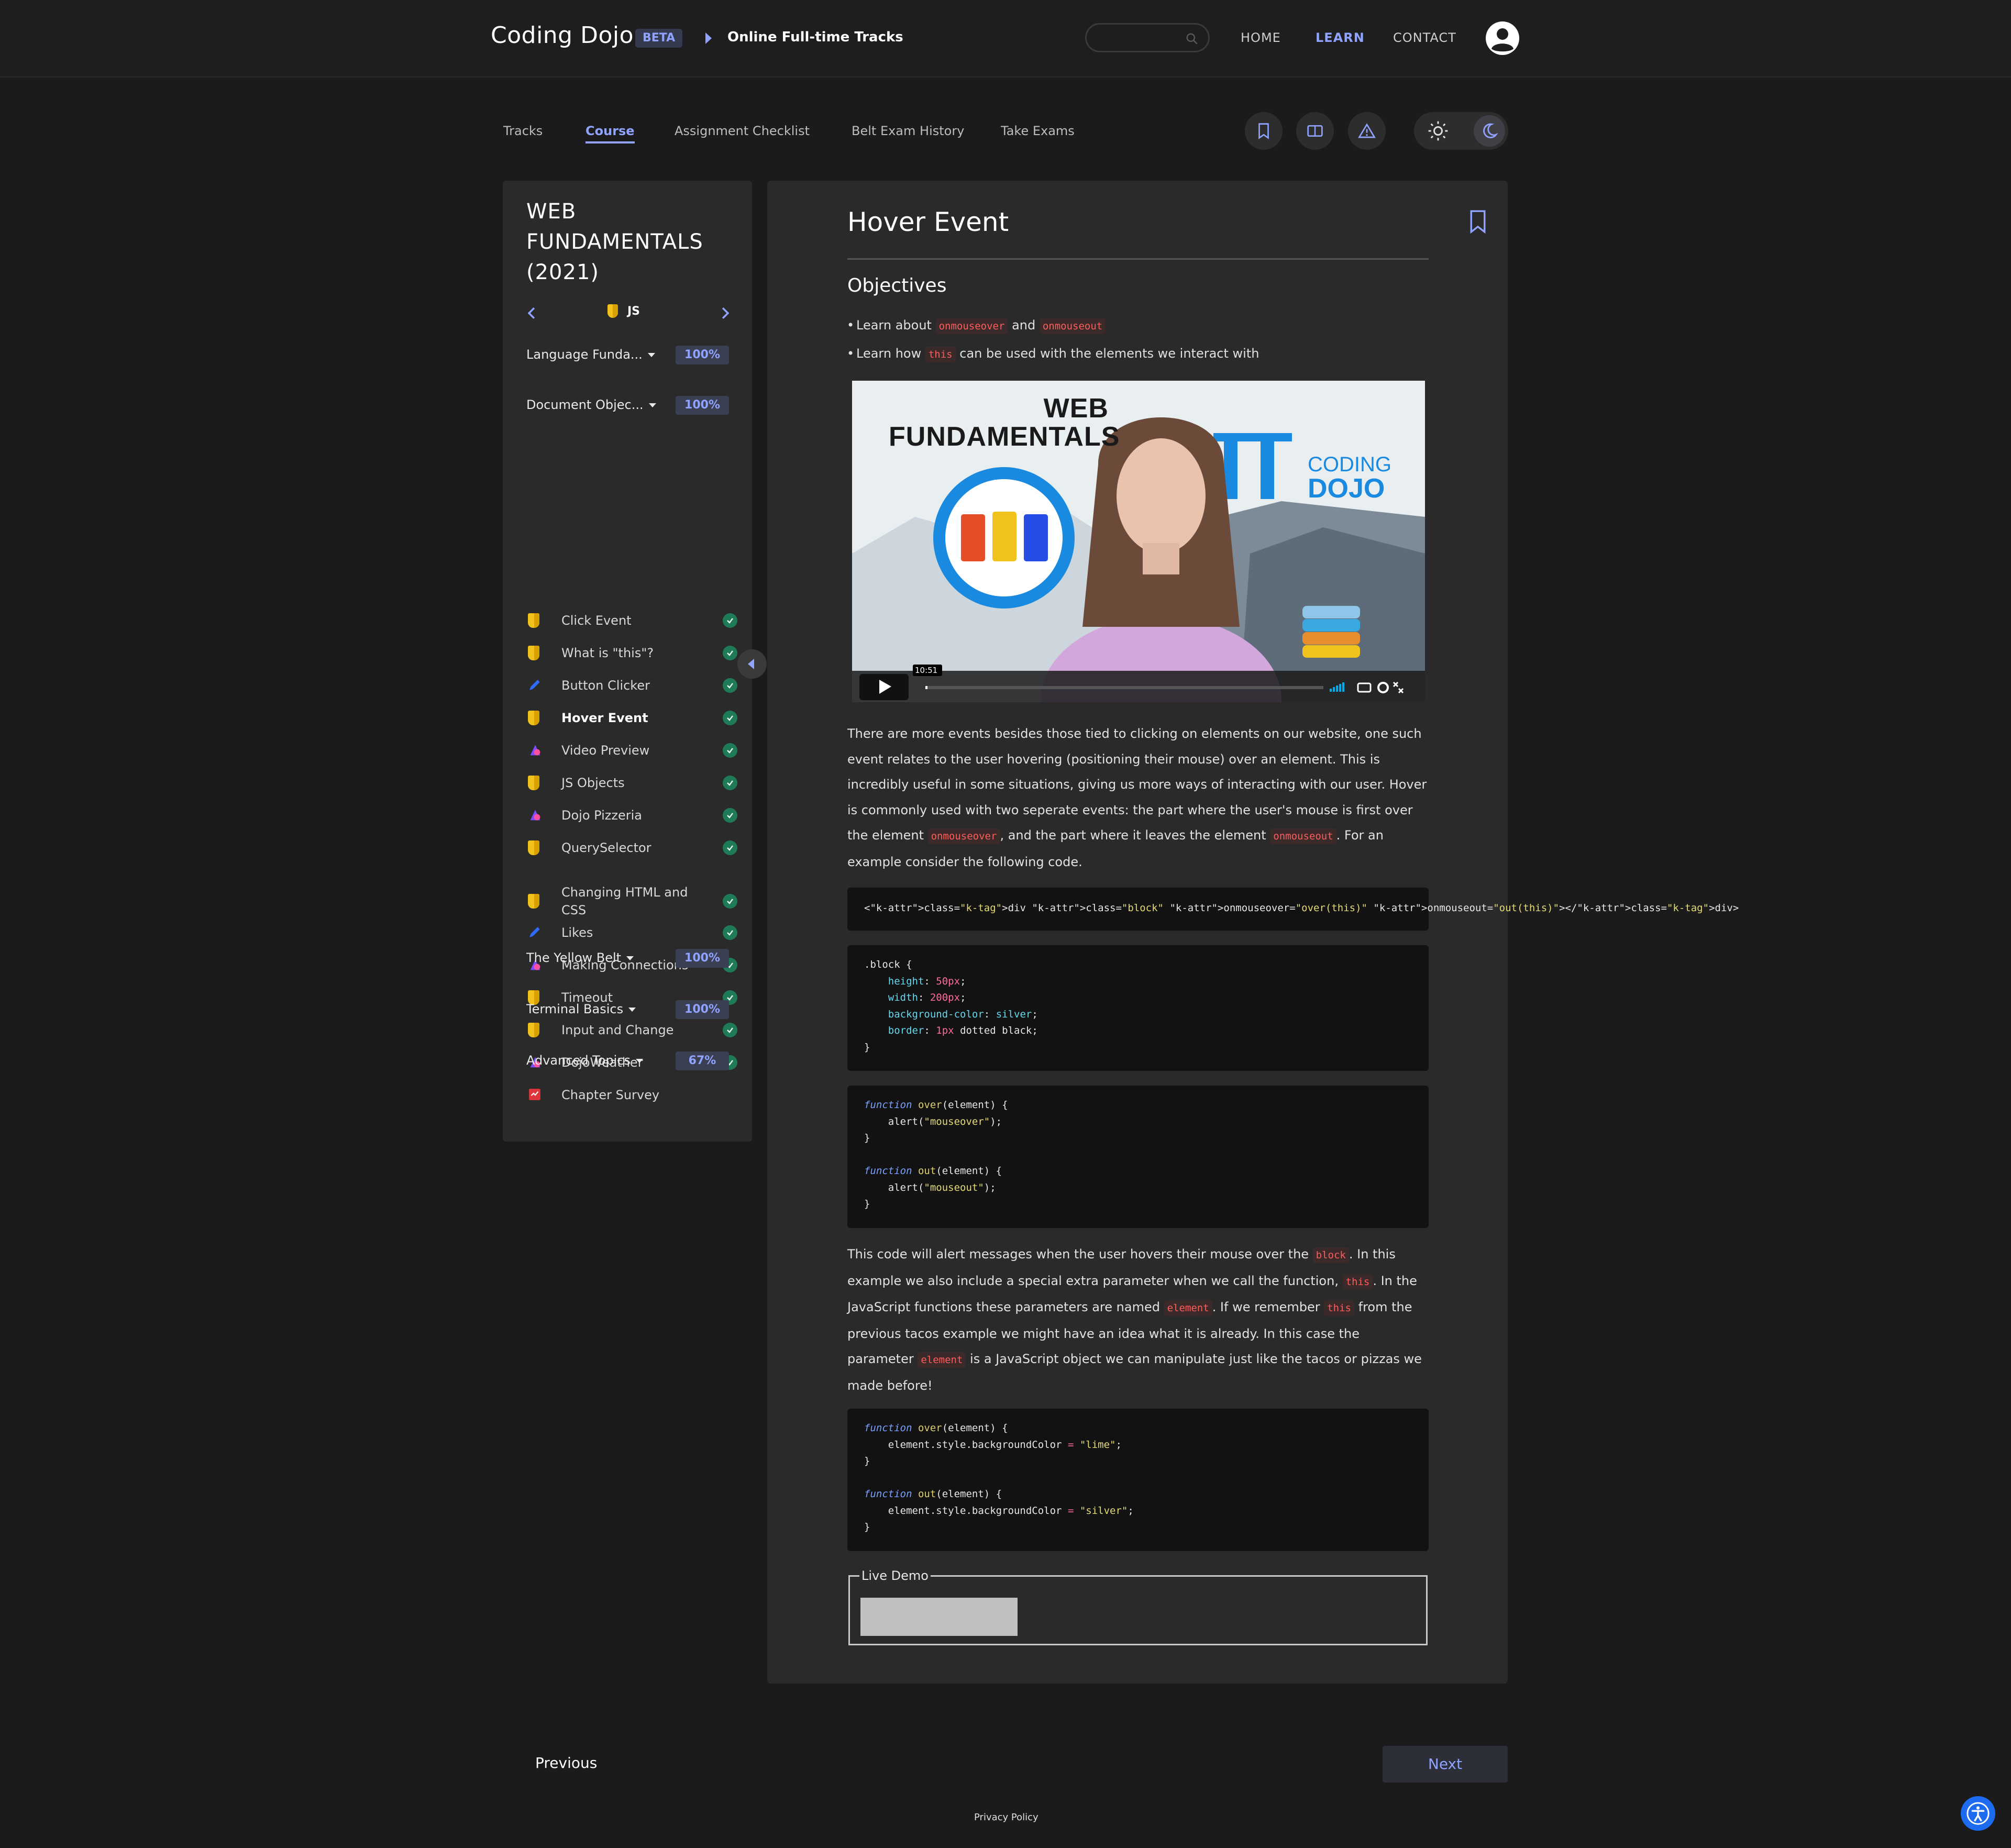 The height and width of the screenshot is (1848, 2011). I want to click on title-divider, so click(1138, 259).